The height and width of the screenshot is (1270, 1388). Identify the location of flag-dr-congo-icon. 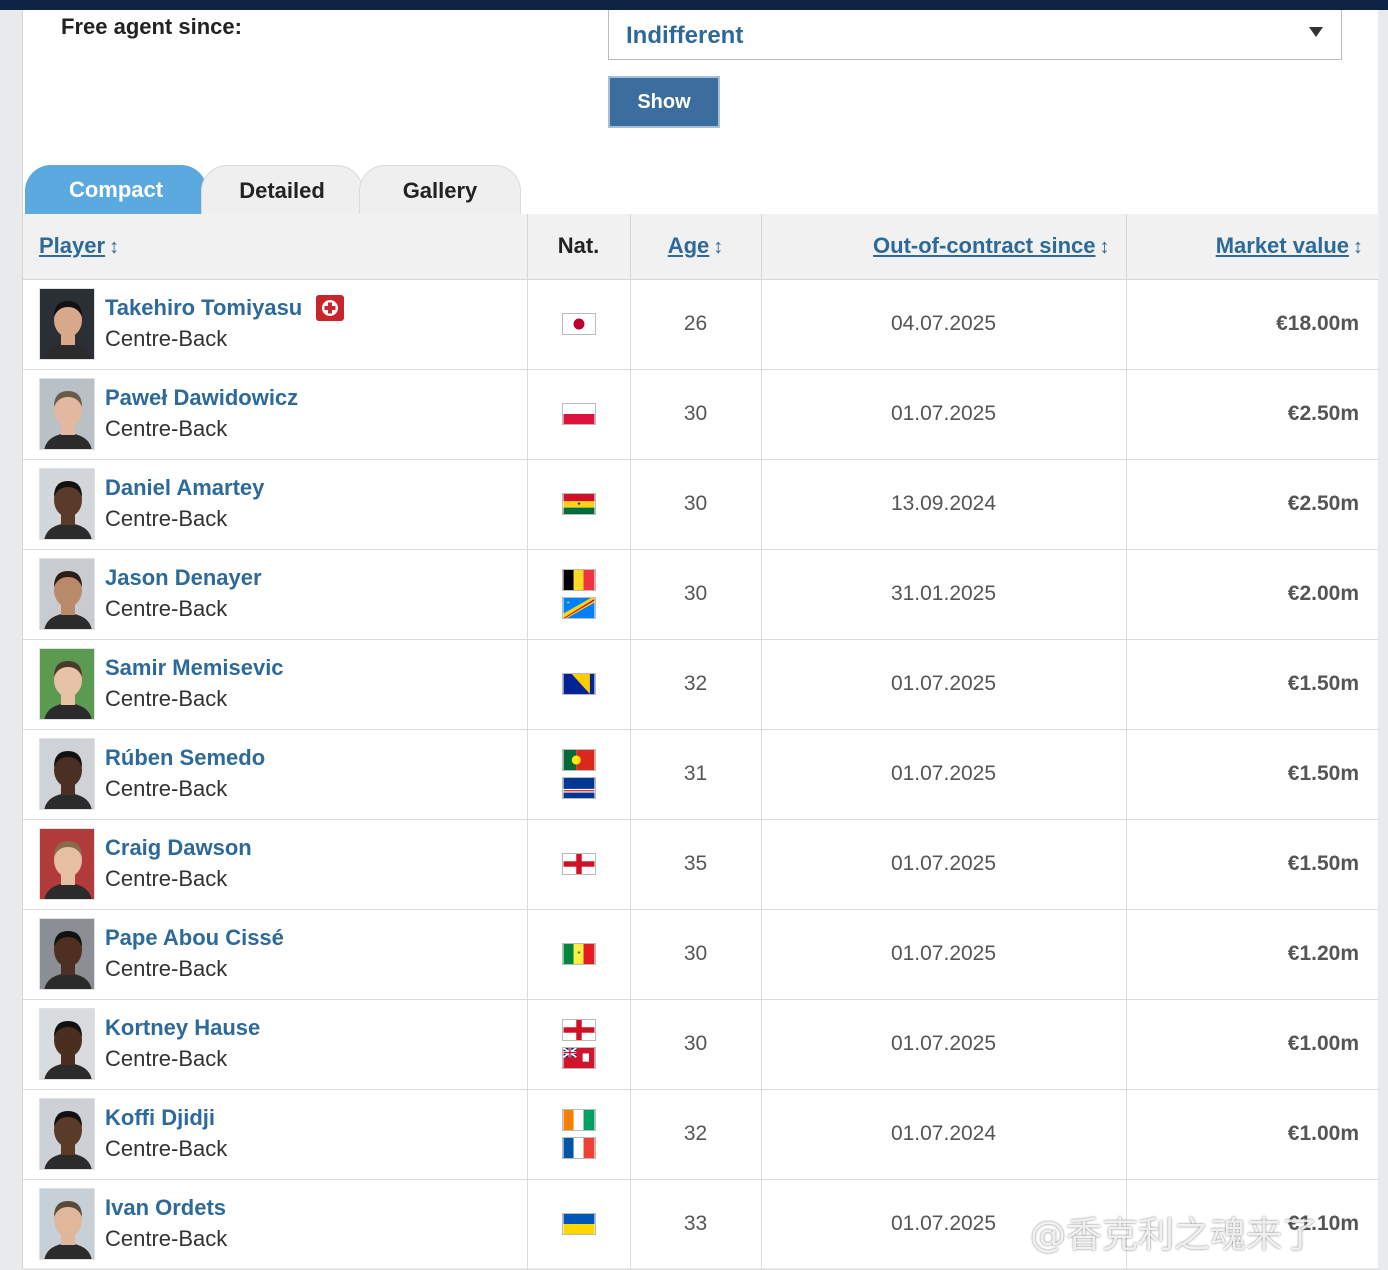
(578, 608).